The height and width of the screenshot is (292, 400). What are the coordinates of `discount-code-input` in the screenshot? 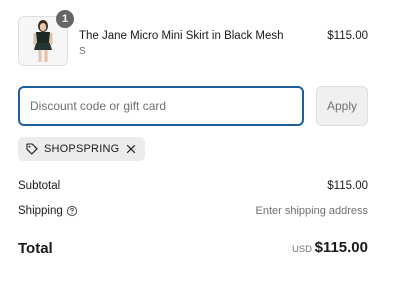 It's located at (161, 106).